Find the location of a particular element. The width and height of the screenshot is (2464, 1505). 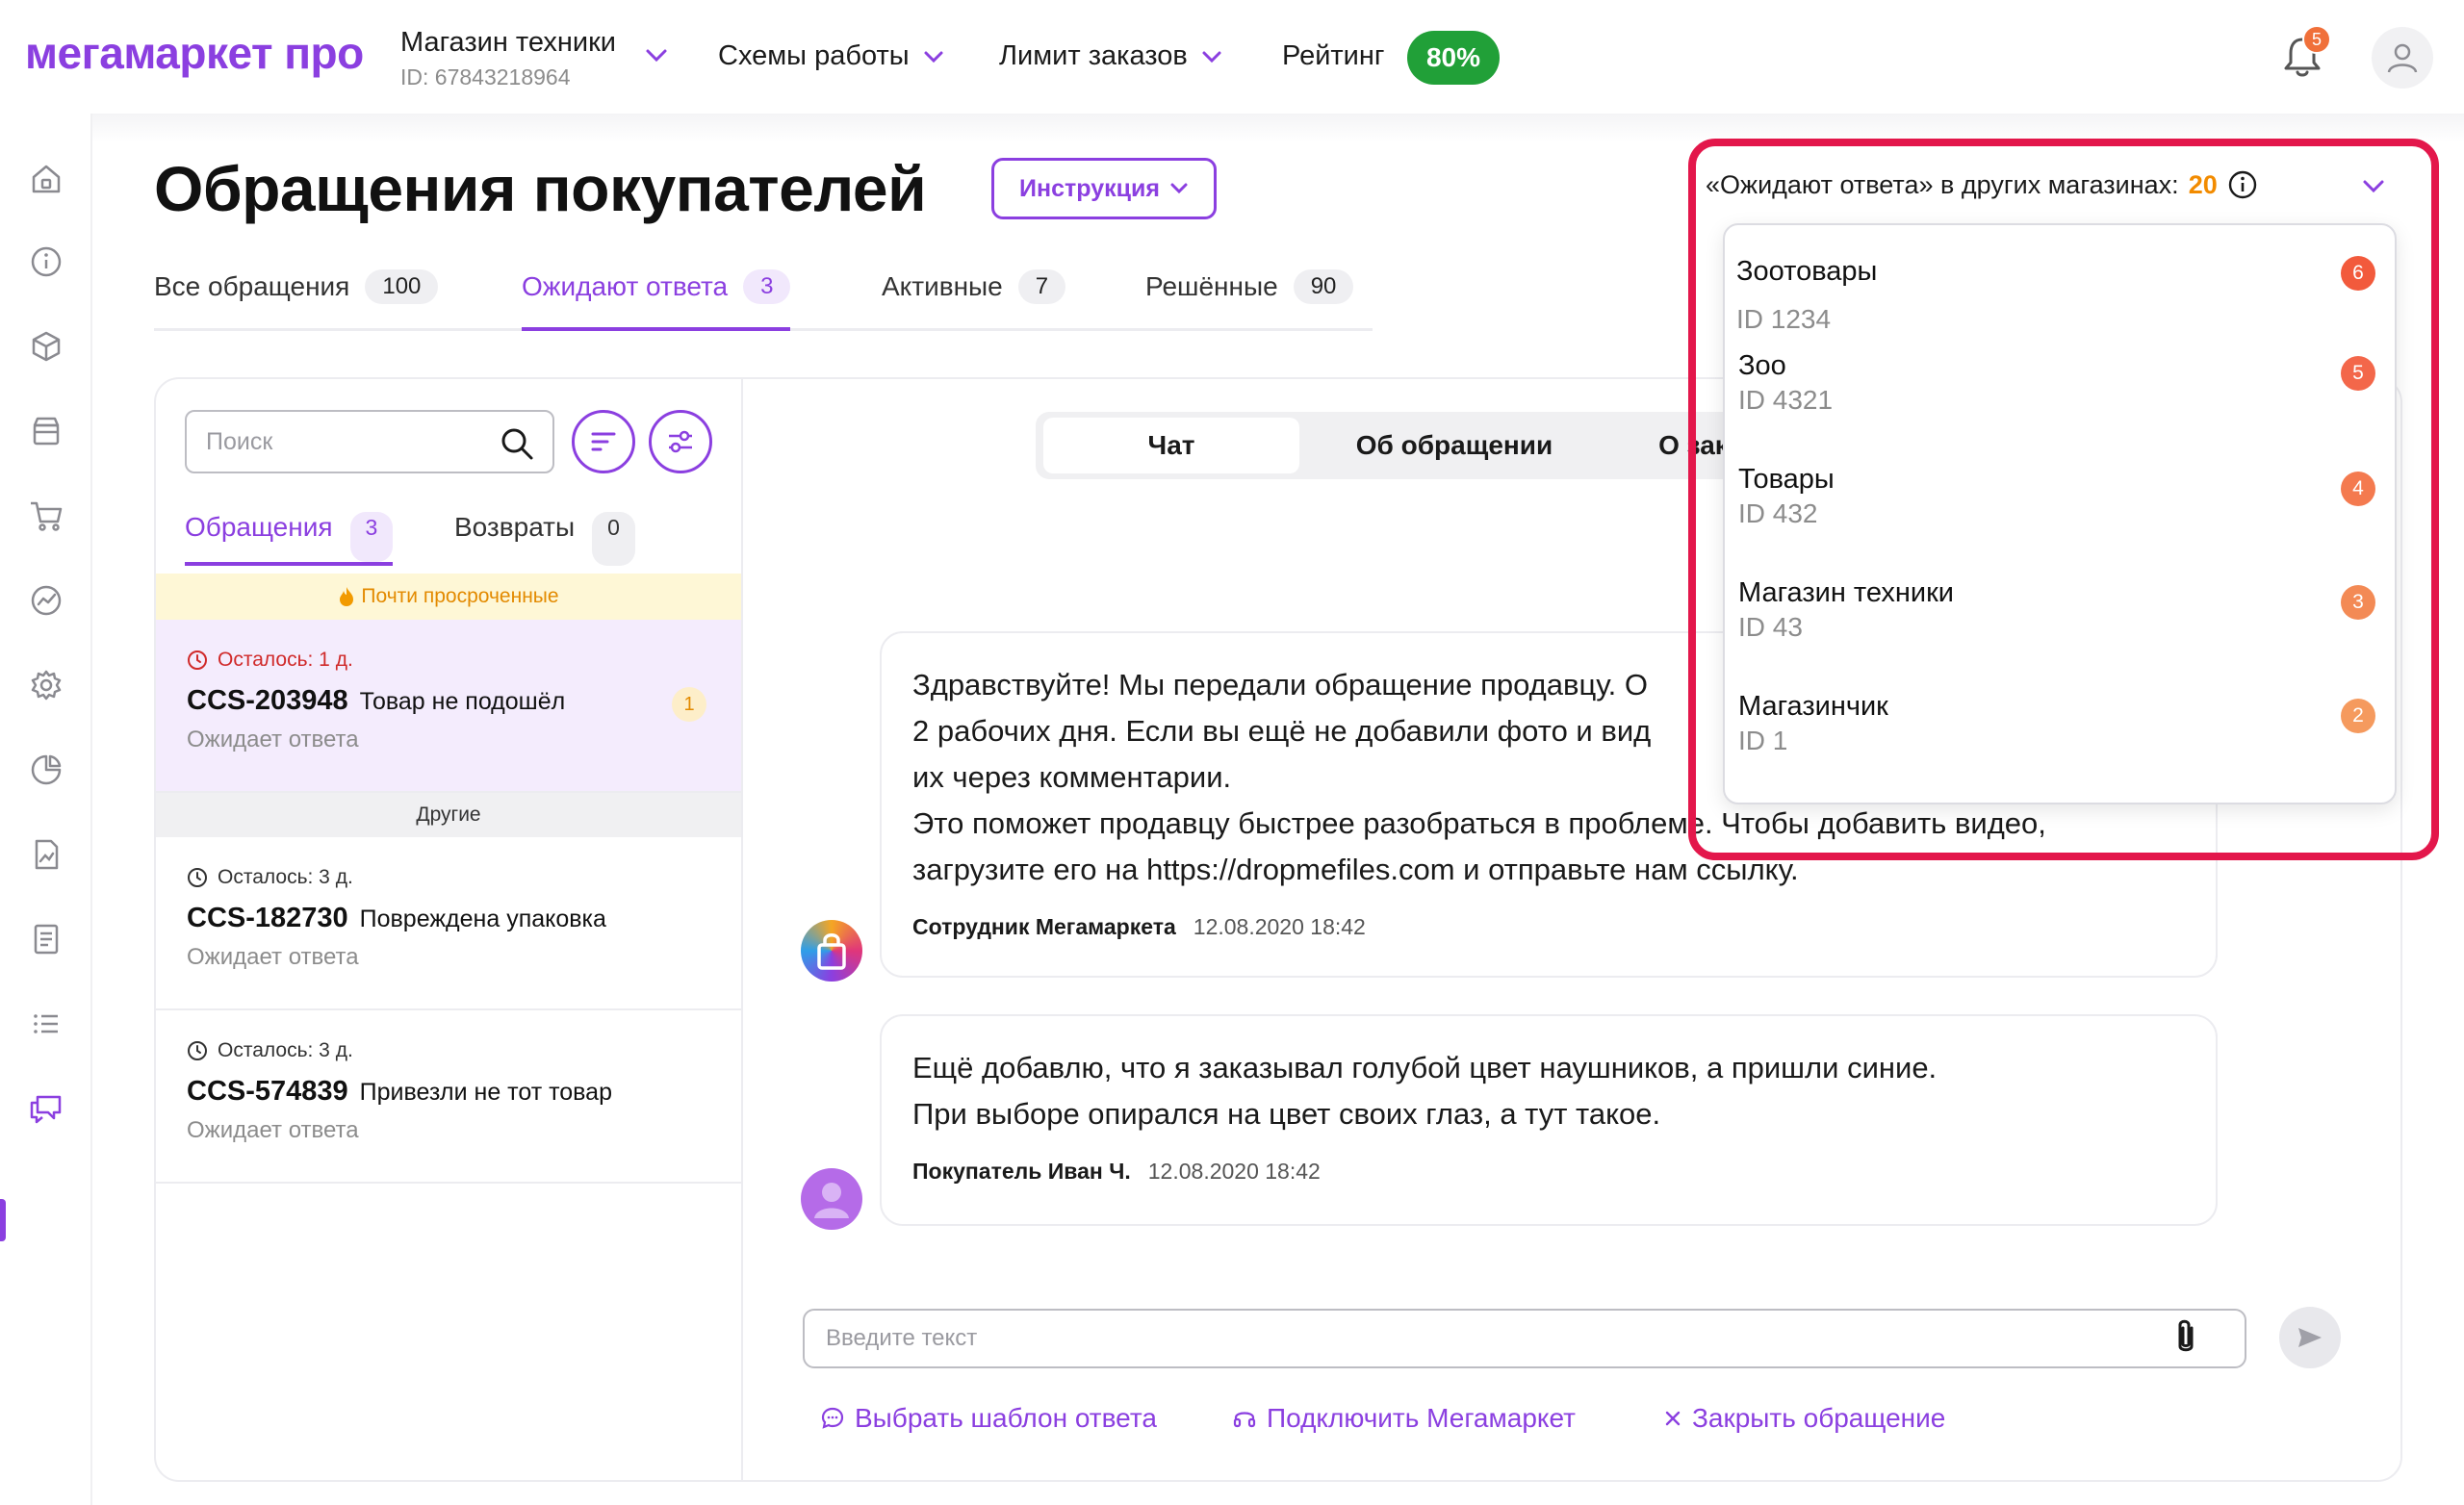

nav-order-limit: Лимит заказов is located at coordinates (1110, 56).